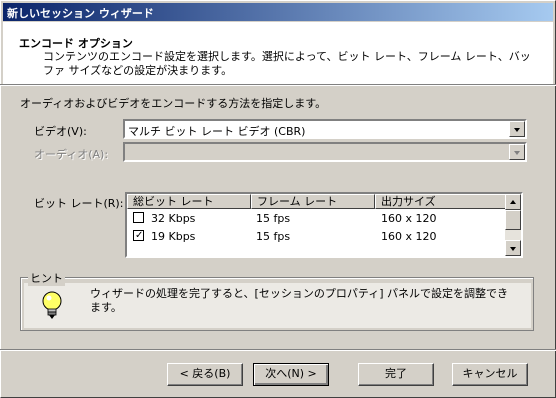 The width and height of the screenshot is (556, 398). I want to click on column-header-output-size: 出力サイズ, so click(441, 201).